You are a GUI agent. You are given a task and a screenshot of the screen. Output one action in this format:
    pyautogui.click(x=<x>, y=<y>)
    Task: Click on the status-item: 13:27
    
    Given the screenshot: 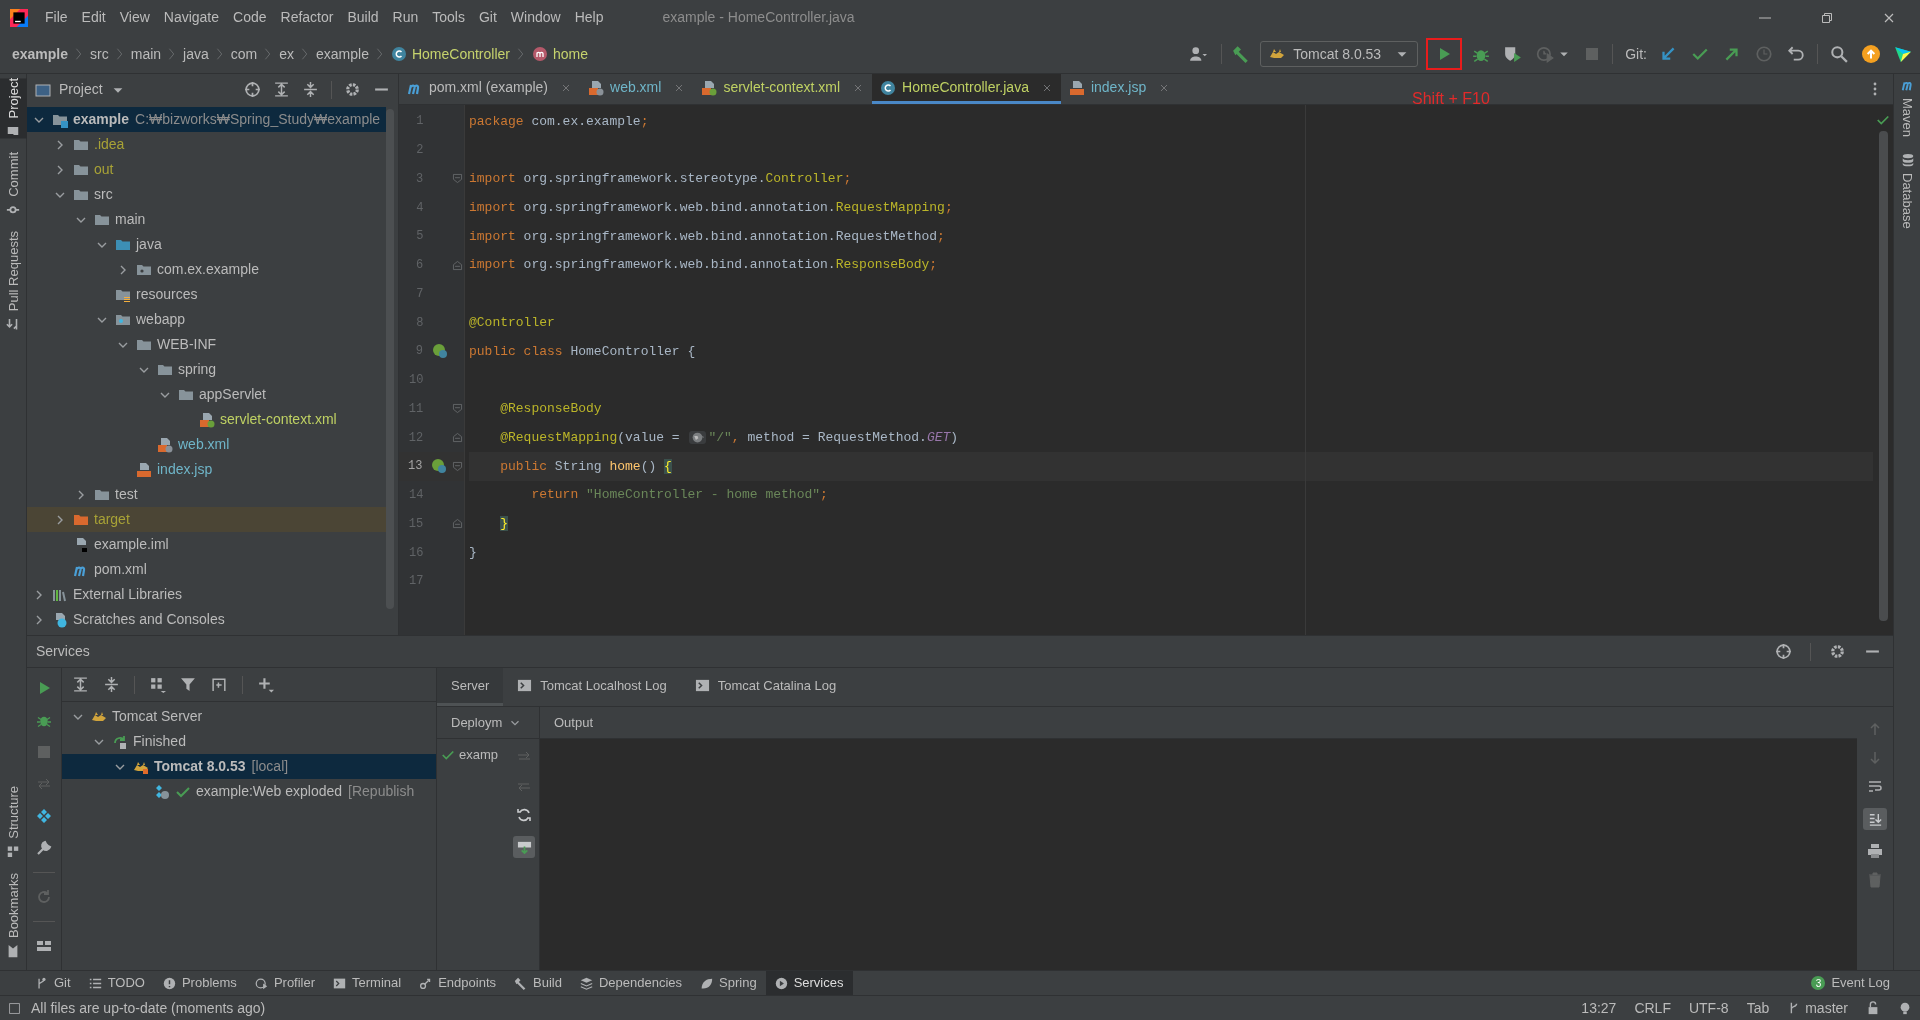 What is the action you would take?
    pyautogui.click(x=1599, y=1008)
    